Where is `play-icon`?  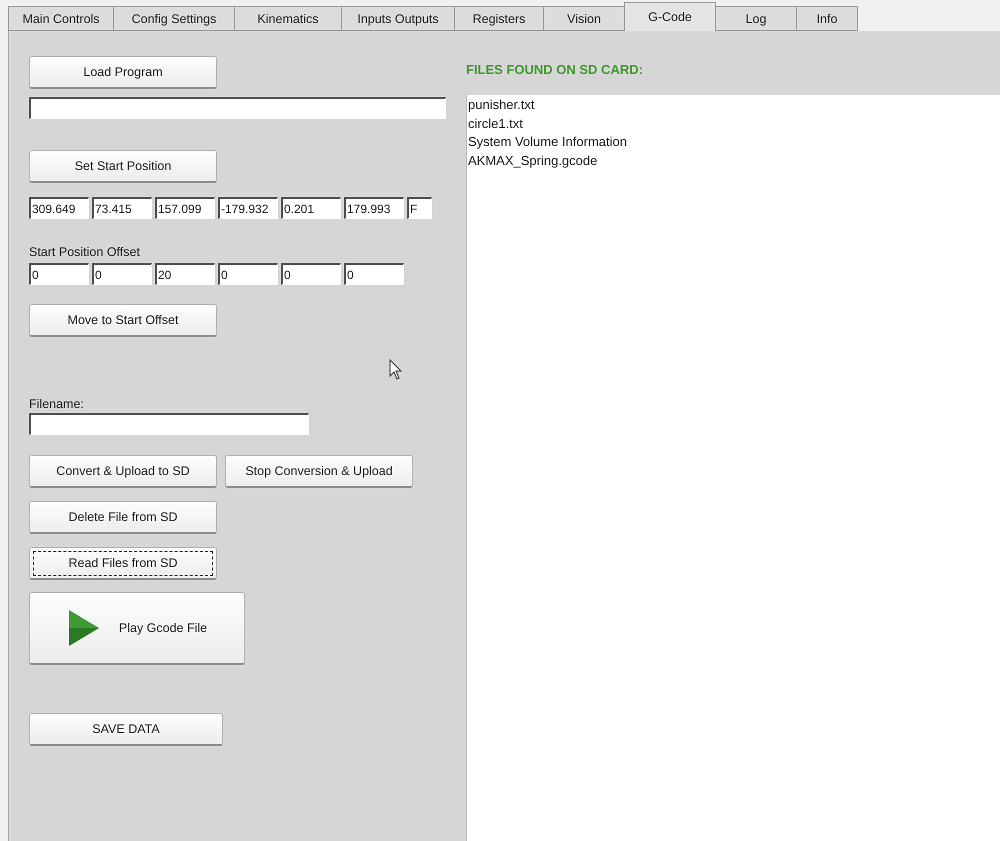 play-icon is located at coordinates (83, 628).